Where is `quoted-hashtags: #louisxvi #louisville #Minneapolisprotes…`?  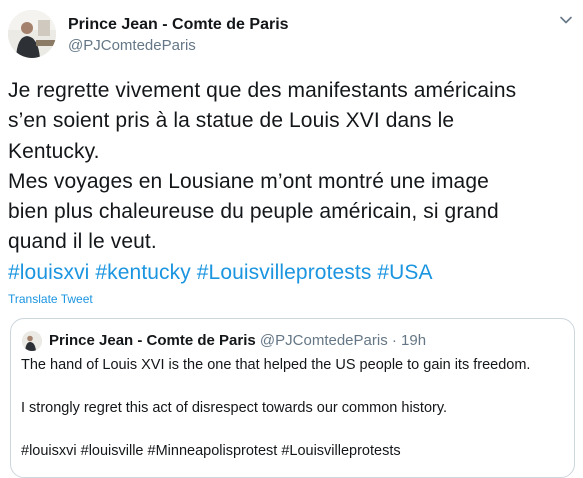 quoted-hashtags: #louisxvi #louisville #Minneapolisprotes… is located at coordinates (211, 451).